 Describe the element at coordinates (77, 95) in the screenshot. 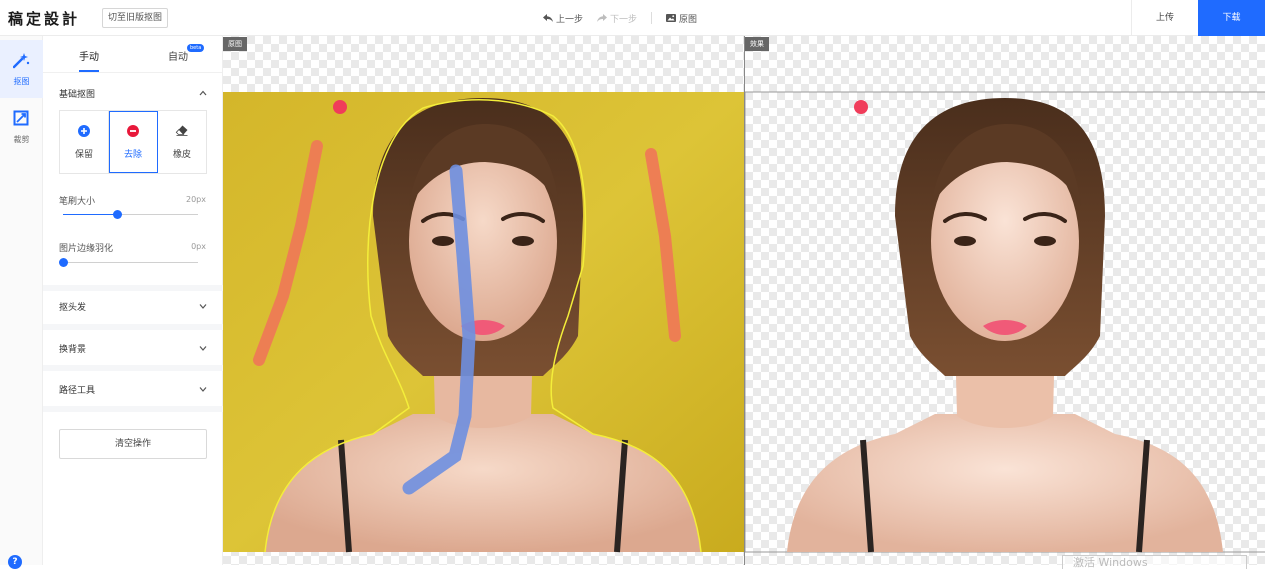

I see `section-title: 基础抠图` at that location.